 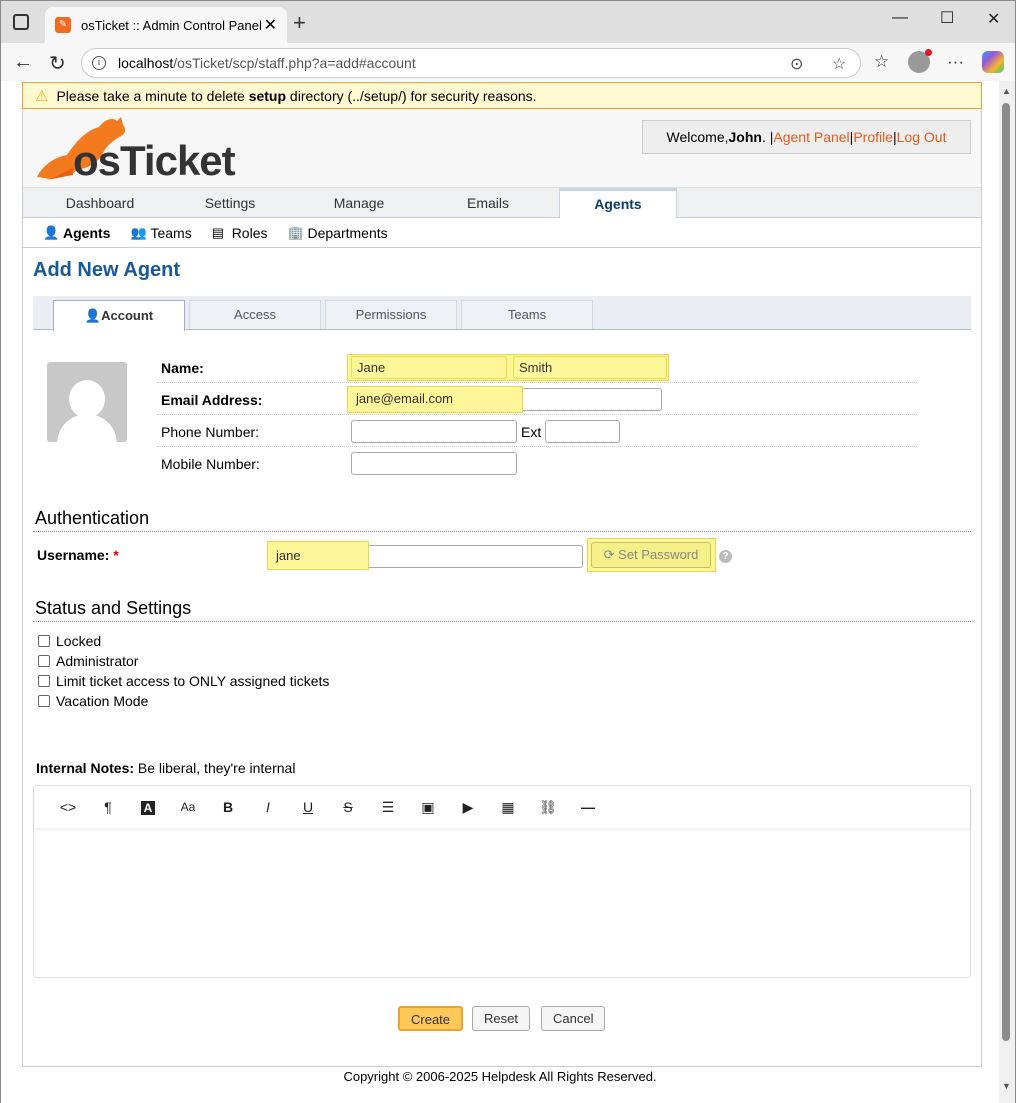 What do you see at coordinates (588, 807) in the screenshot?
I see `horizontal-rule-icon: —` at bounding box center [588, 807].